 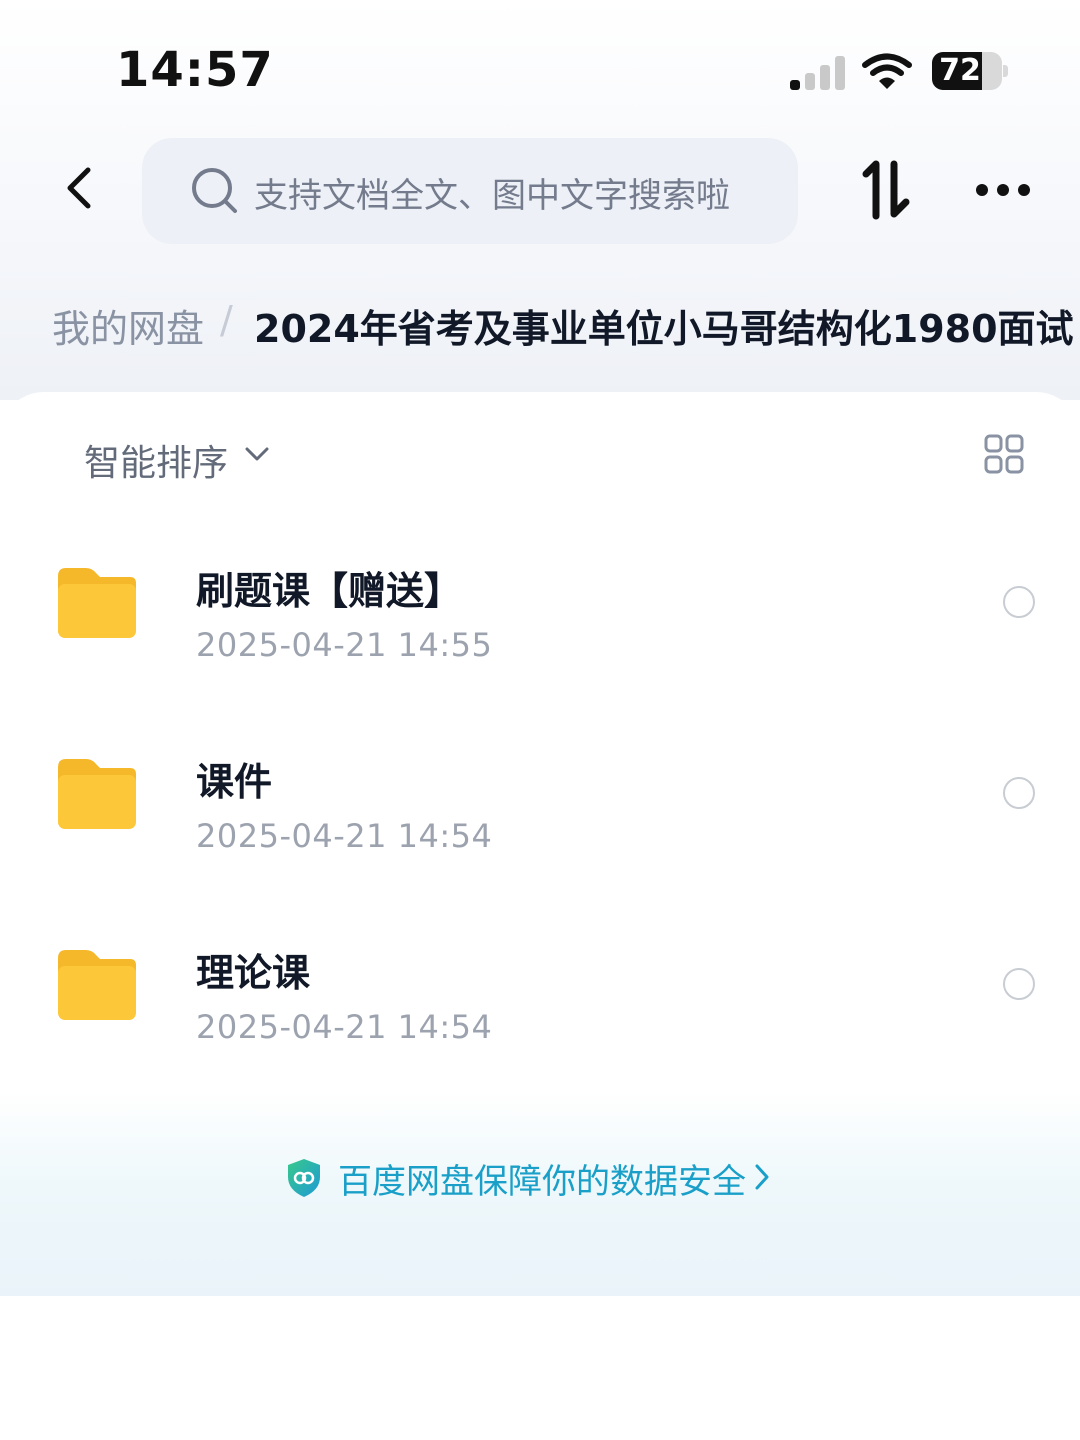 I want to click on sort-button, so click(x=886, y=190).